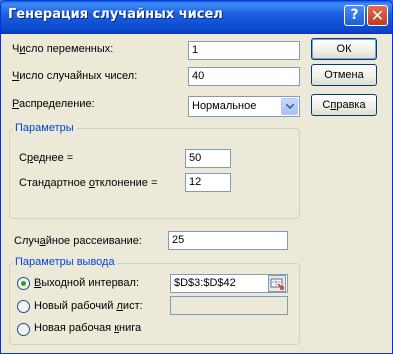 This screenshot has width=393, height=354. Describe the element at coordinates (208, 182) in the screenshot. I see `std-input: 12` at that location.